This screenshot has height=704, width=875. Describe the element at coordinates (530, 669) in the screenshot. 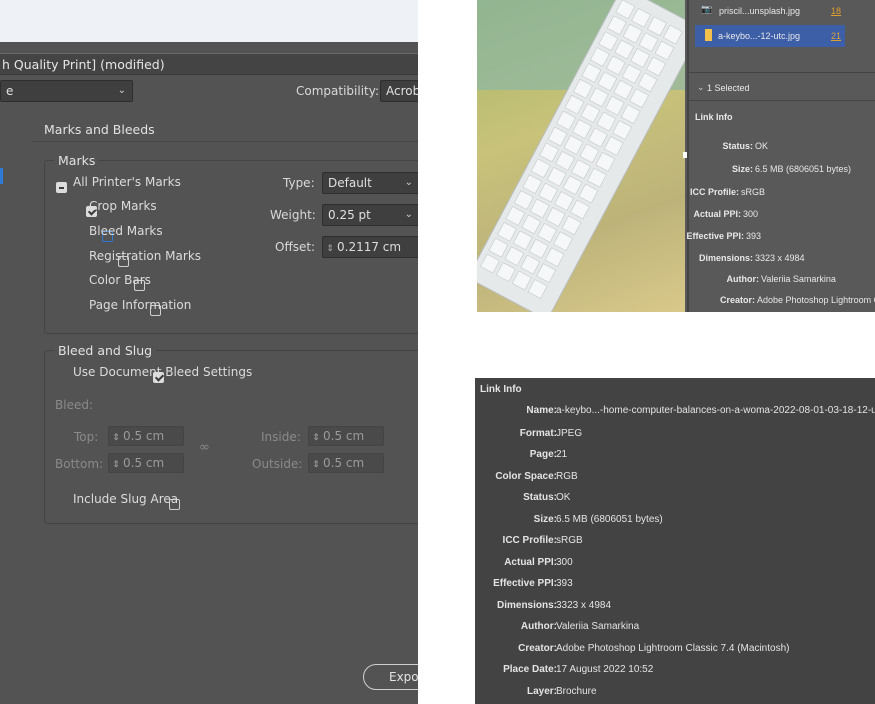

I see `info-key: Place Date:` at that location.